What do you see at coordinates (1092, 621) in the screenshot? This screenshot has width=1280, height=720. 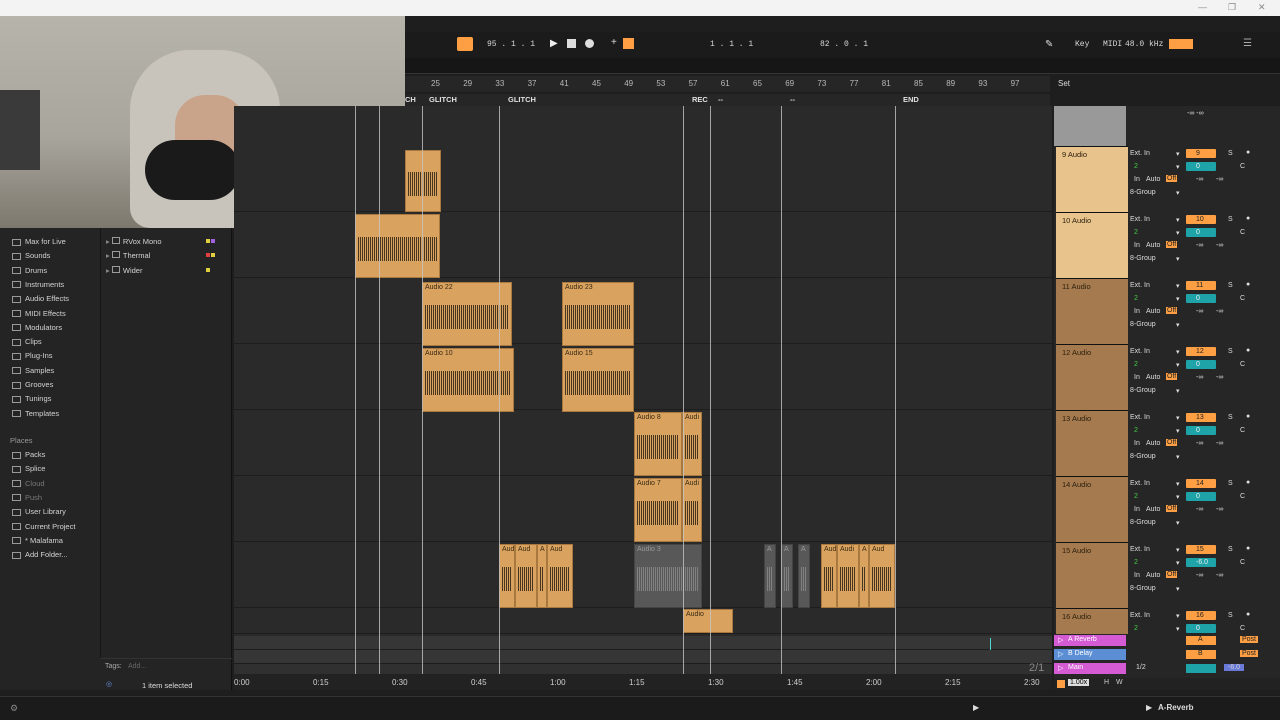 I see `track-header: 16 Audio` at bounding box center [1092, 621].